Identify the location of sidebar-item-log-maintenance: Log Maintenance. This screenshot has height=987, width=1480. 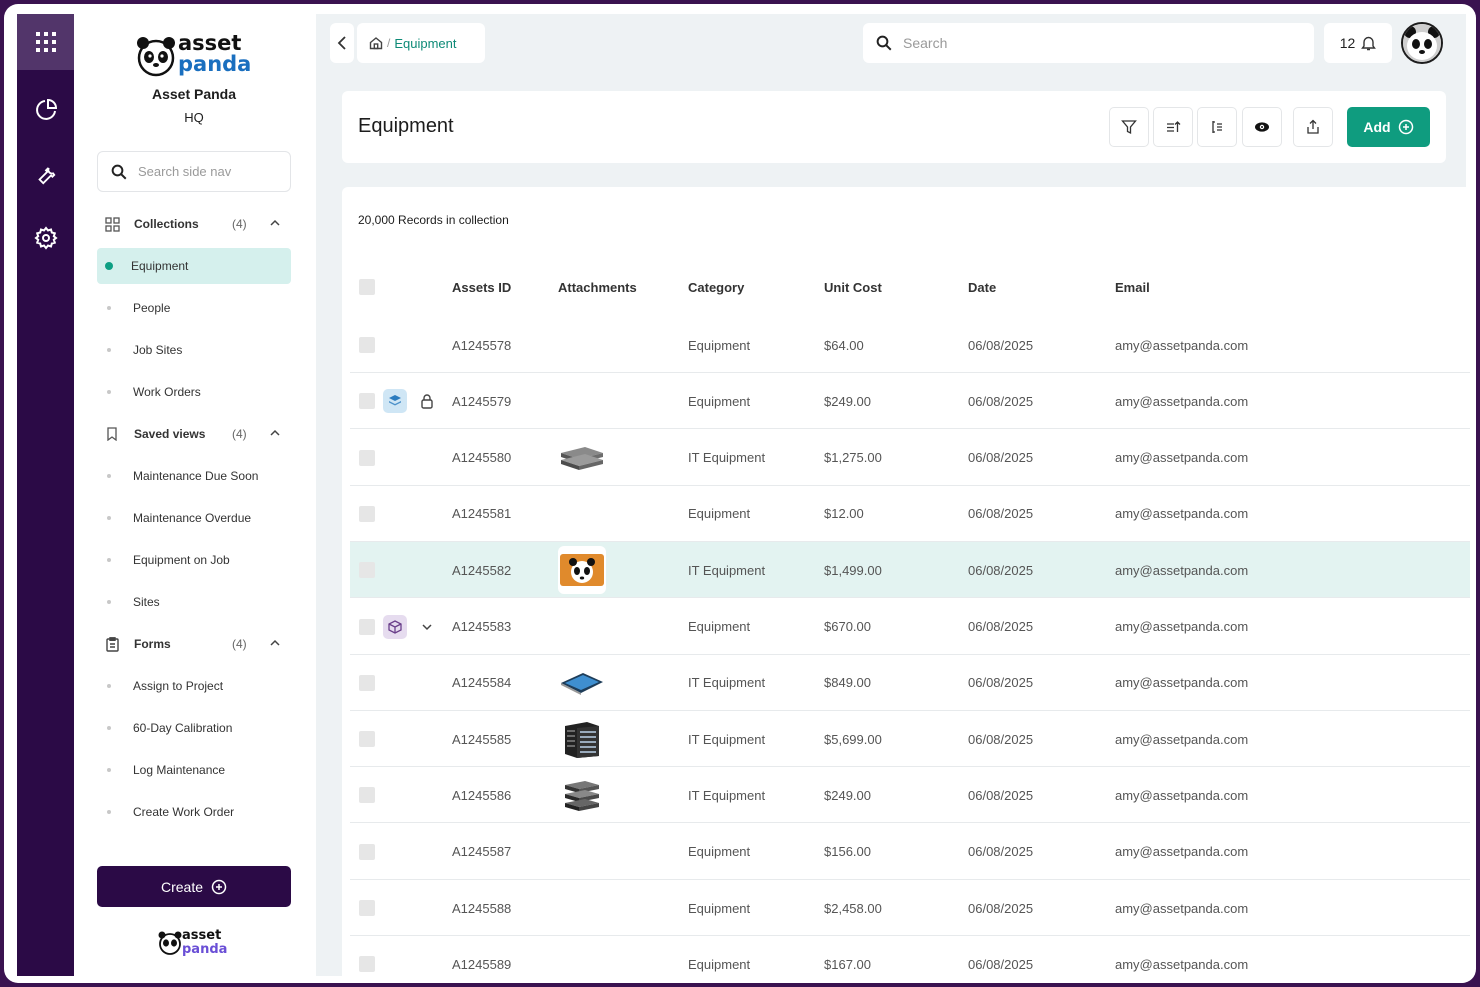
(194, 770).